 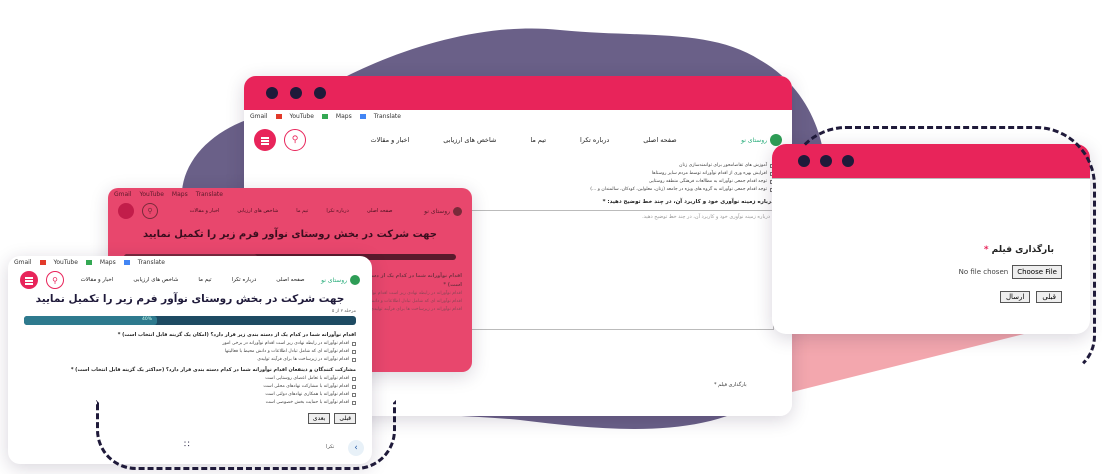 What do you see at coordinates (730, 385) in the screenshot?
I see `small-upload-label: بارگذاری فیلم *` at bounding box center [730, 385].